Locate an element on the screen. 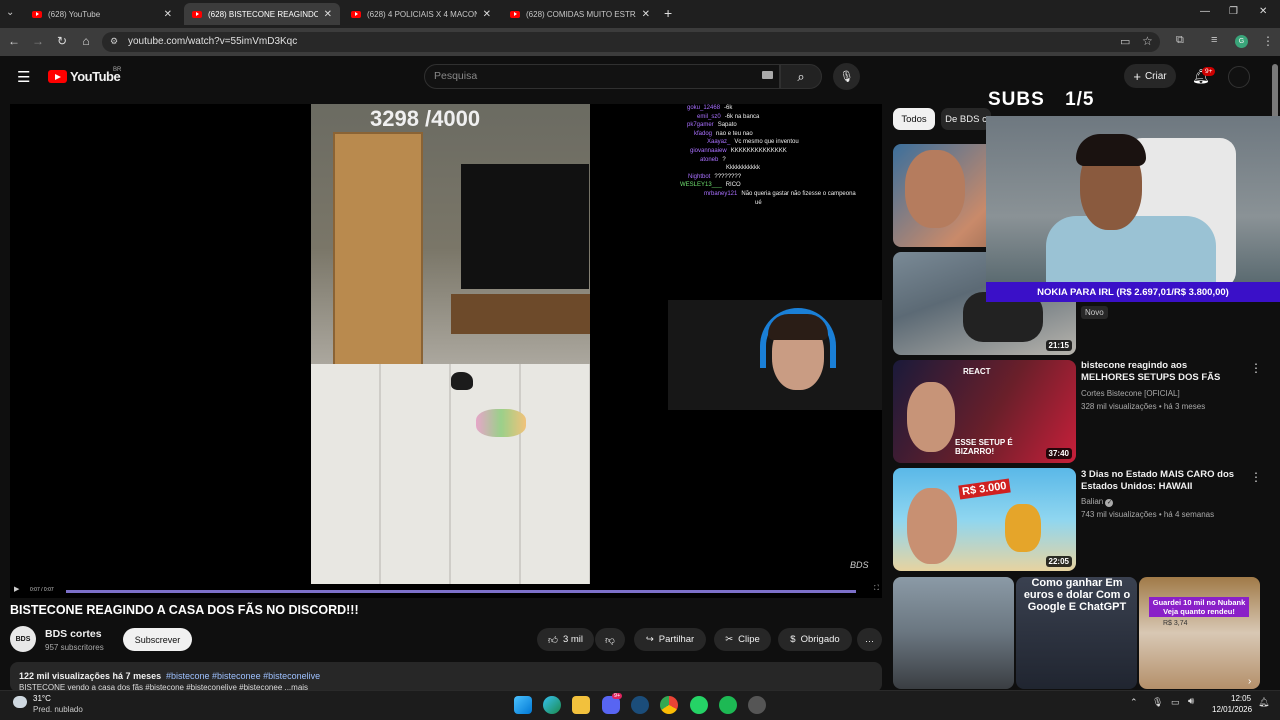 This screenshot has height=720, width=1280. channel-avatar: BDS is located at coordinates (23, 639).